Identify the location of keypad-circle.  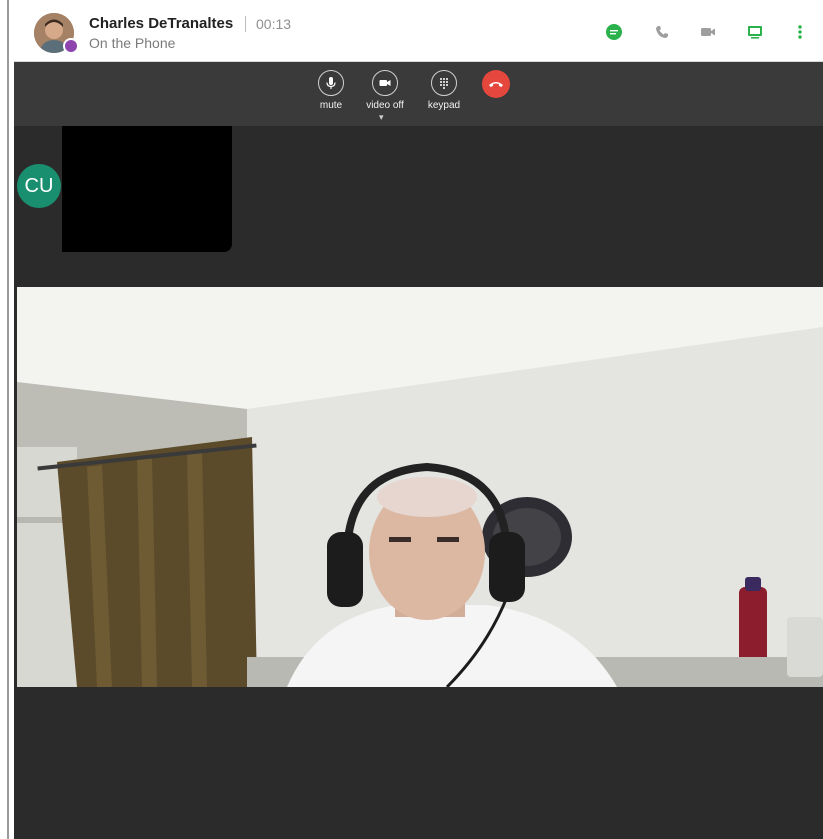
(444, 83).